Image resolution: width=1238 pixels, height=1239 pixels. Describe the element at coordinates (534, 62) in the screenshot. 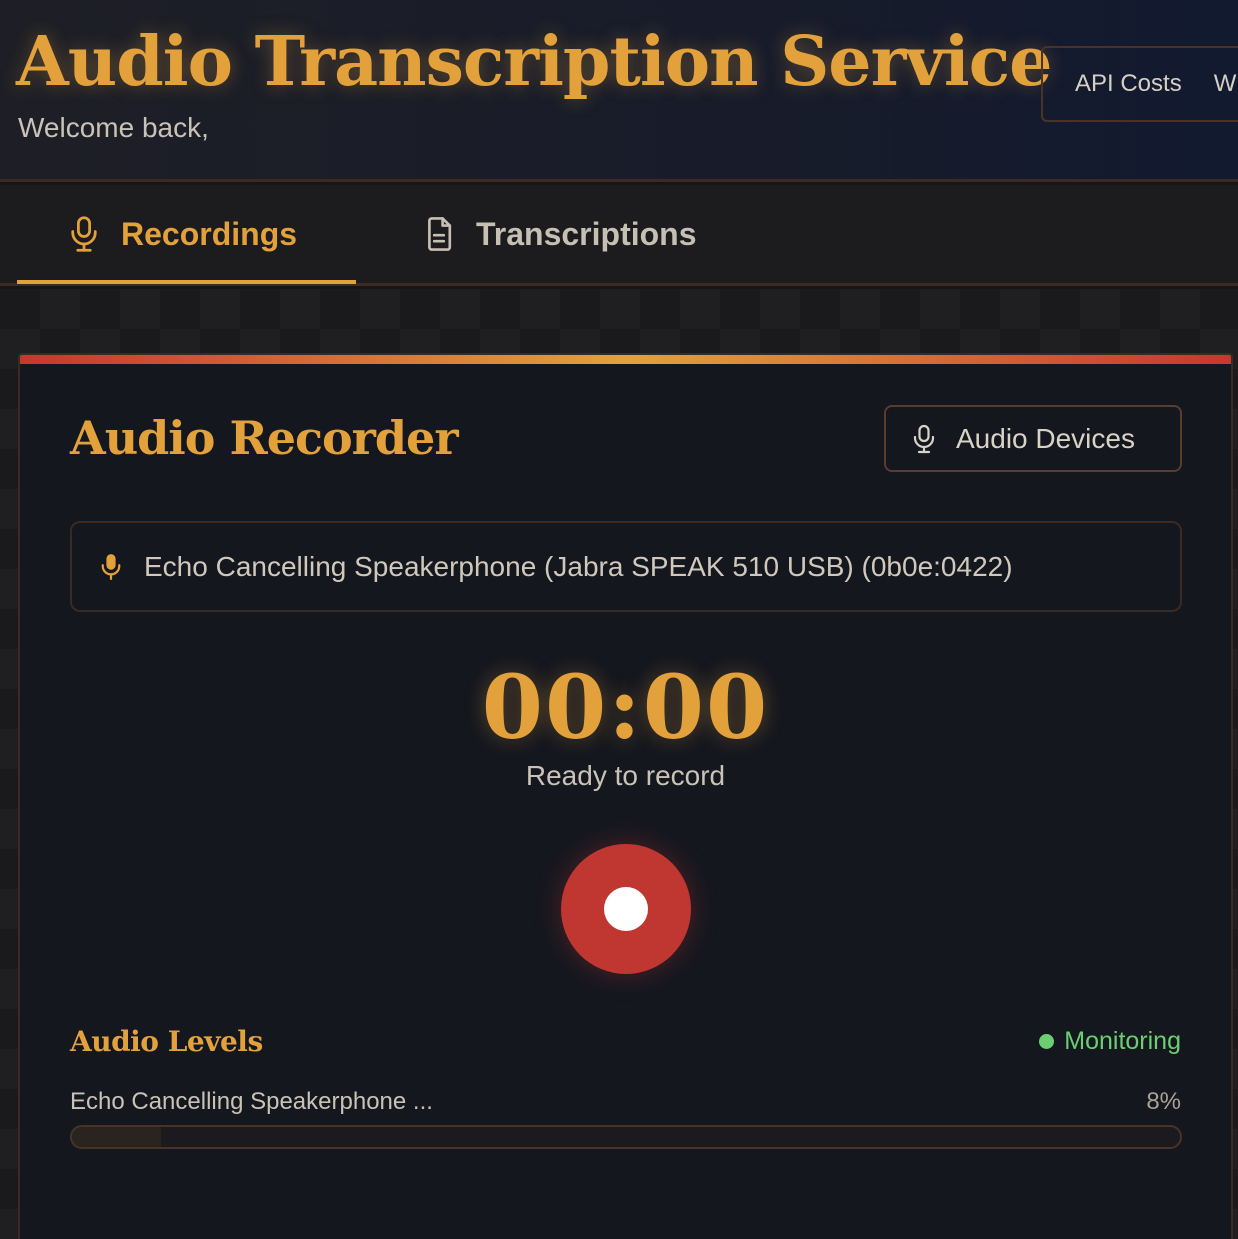

I see `app-title: Audio Transcription Service` at that location.